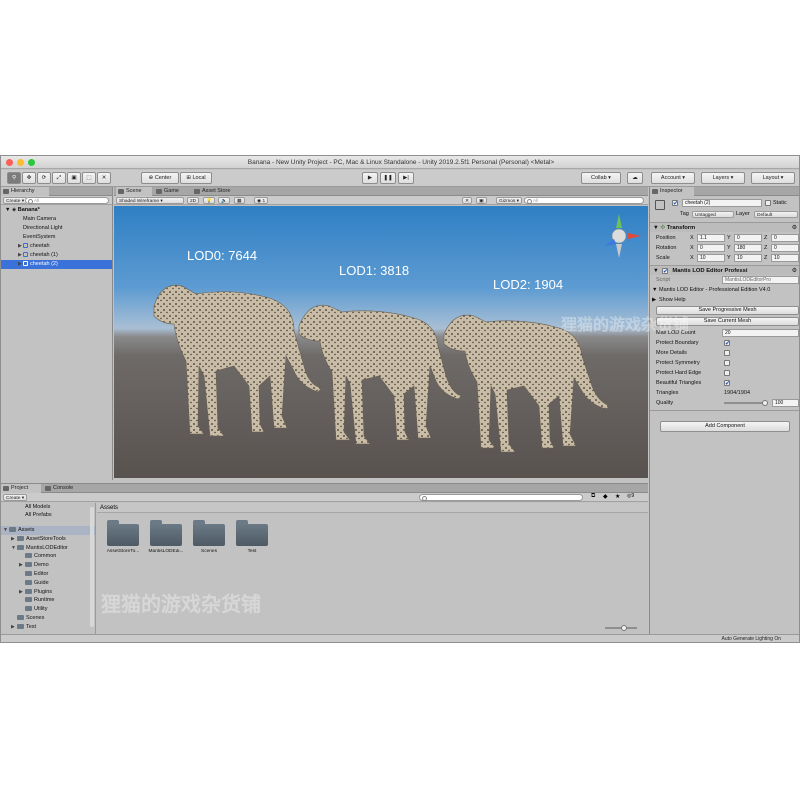 Image resolution: width=800 pixels, height=800 pixels. Describe the element at coordinates (48, 515) in the screenshot. I see `favorite-all-prefabs: All Prefabs` at that location.